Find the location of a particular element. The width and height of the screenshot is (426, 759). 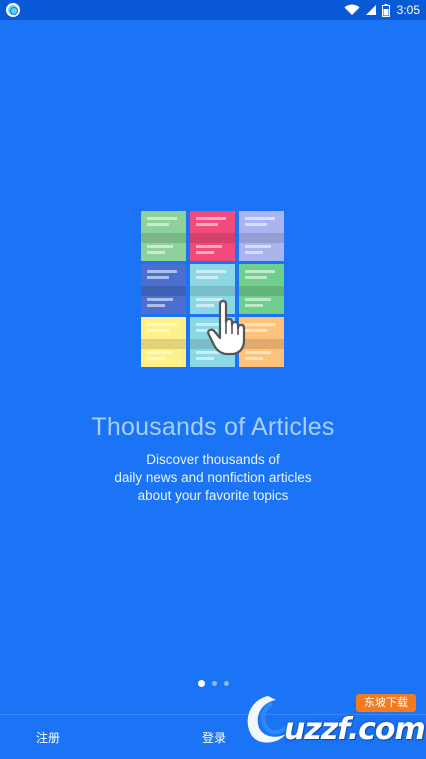

watermark-badge: 东坡下载 is located at coordinates (386, 703).